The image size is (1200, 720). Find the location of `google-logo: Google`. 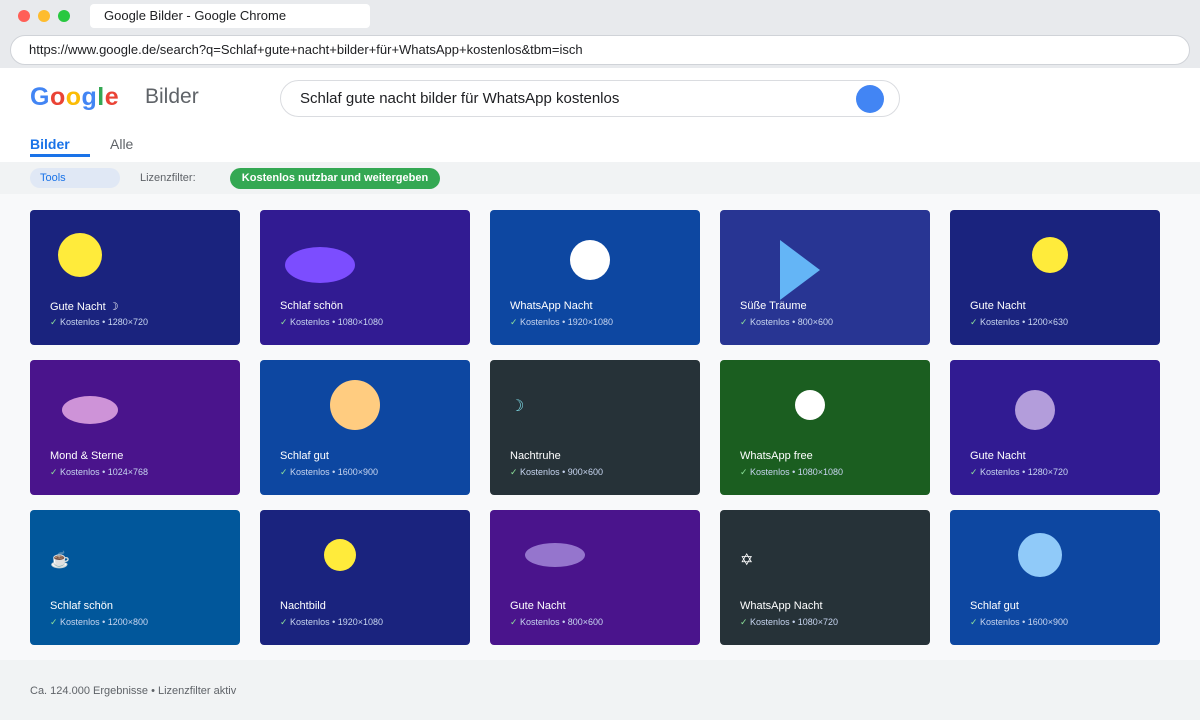

google-logo: Google is located at coordinates (74, 97).